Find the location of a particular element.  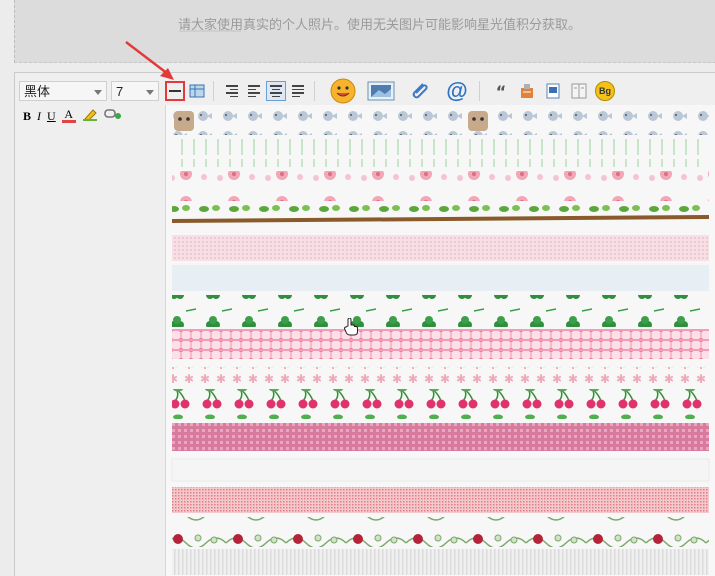

notice-area: 请大家使用真实的个人照片。使用无关图片可能影响星光值积分获取。 is located at coordinates (364, 31).